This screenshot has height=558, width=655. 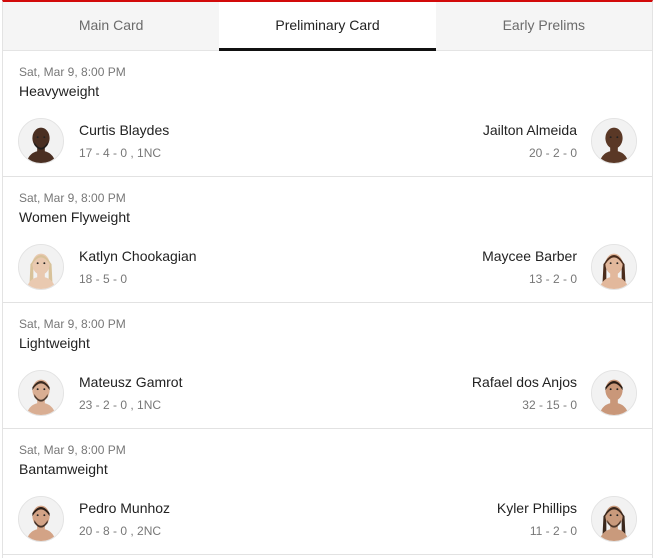 What do you see at coordinates (553, 531) in the screenshot?
I see `fighter-record: 11 - 2 - 0` at bounding box center [553, 531].